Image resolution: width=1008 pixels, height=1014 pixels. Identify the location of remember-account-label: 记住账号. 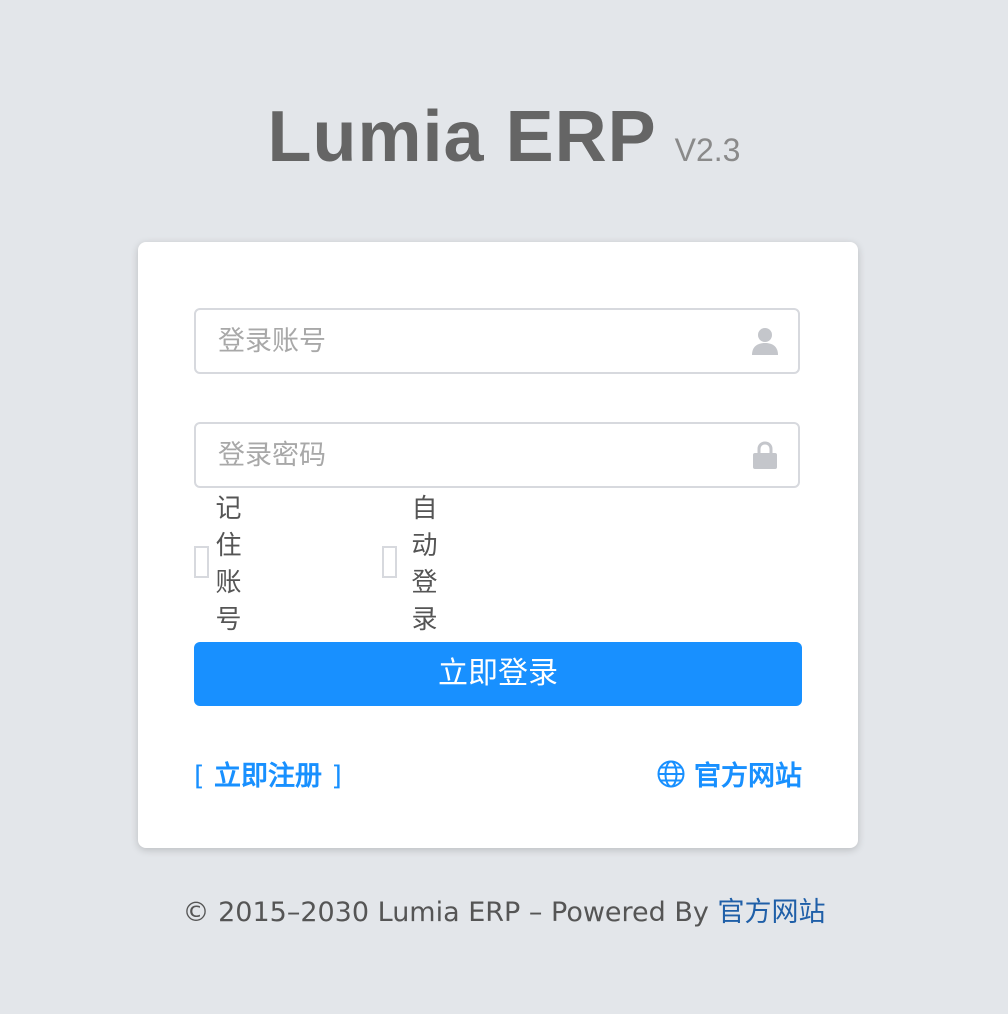
(228, 564).